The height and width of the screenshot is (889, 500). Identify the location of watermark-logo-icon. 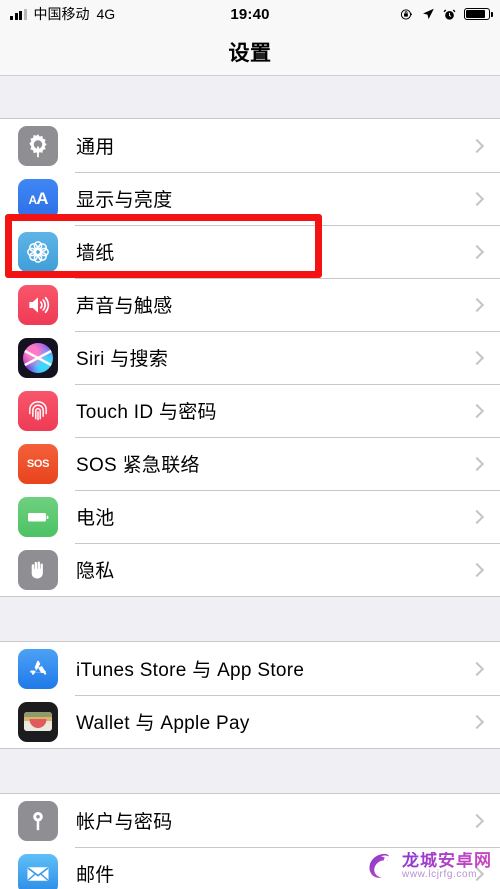
(379, 865).